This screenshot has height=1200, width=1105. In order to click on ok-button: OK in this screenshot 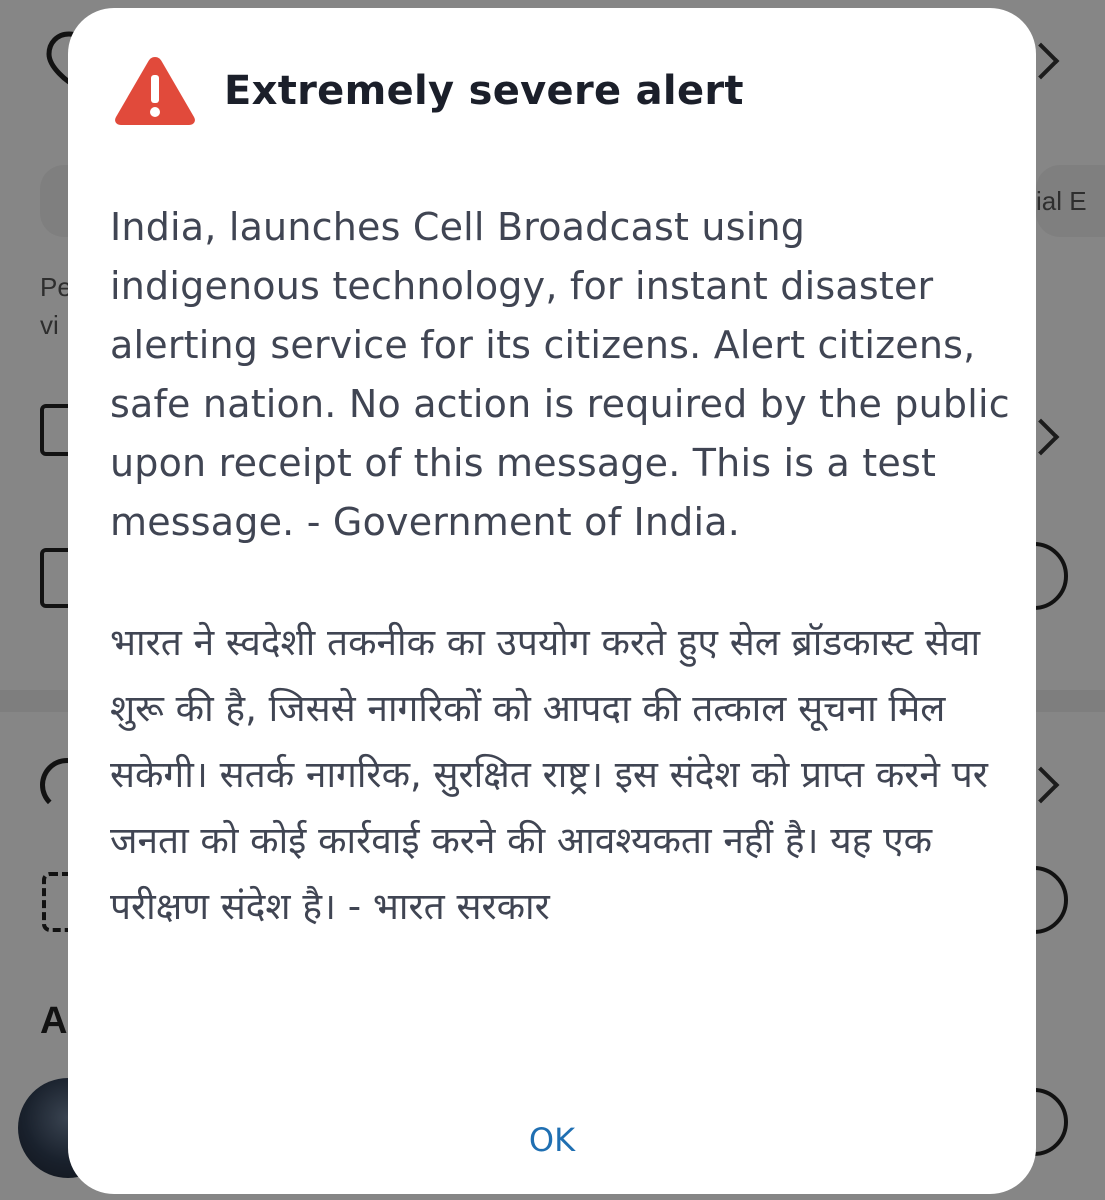, I will do `click(552, 1140)`.